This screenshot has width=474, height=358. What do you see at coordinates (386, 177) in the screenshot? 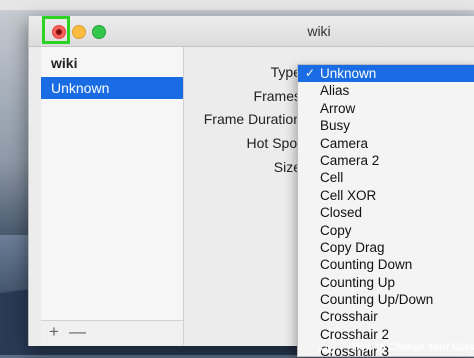
I see `dropdown-item: Cell` at bounding box center [386, 177].